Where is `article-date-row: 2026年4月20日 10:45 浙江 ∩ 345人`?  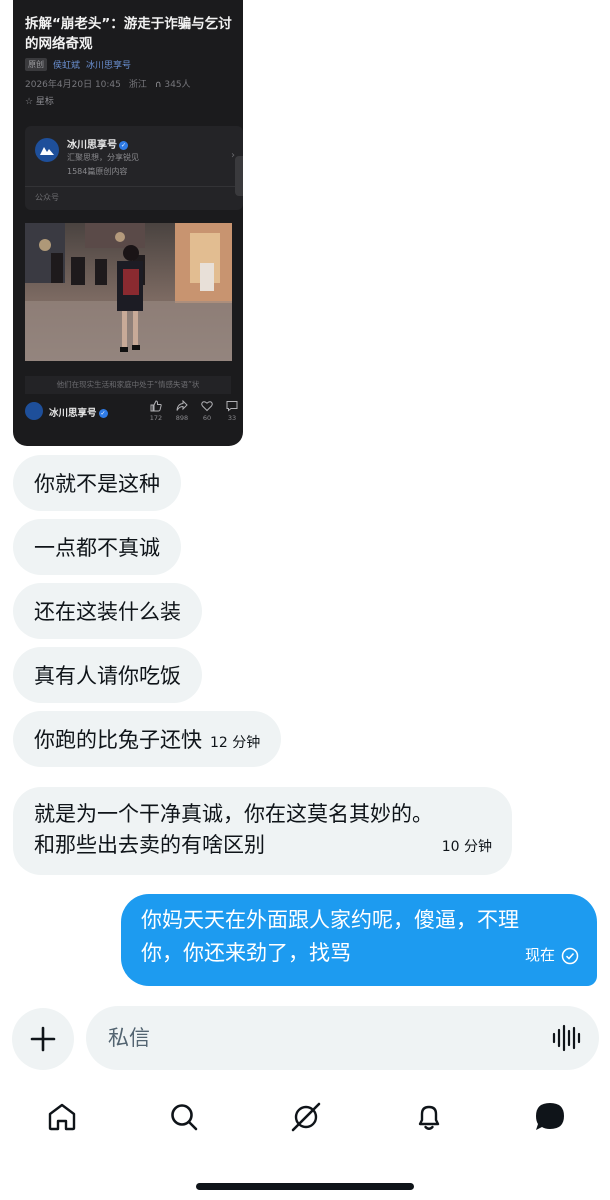 article-date-row: 2026年4月20日 10:45 浙江 ∩ 345人 is located at coordinates (108, 83).